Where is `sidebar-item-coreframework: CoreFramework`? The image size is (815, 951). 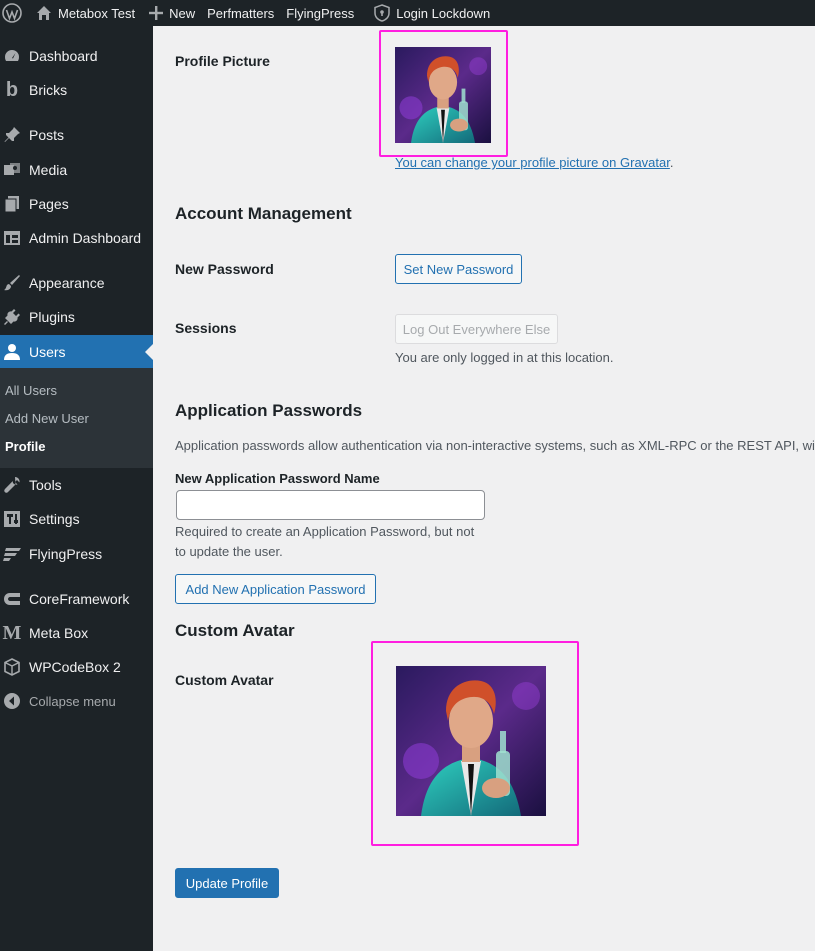
sidebar-item-coreframework: CoreFramework is located at coordinates (76, 599).